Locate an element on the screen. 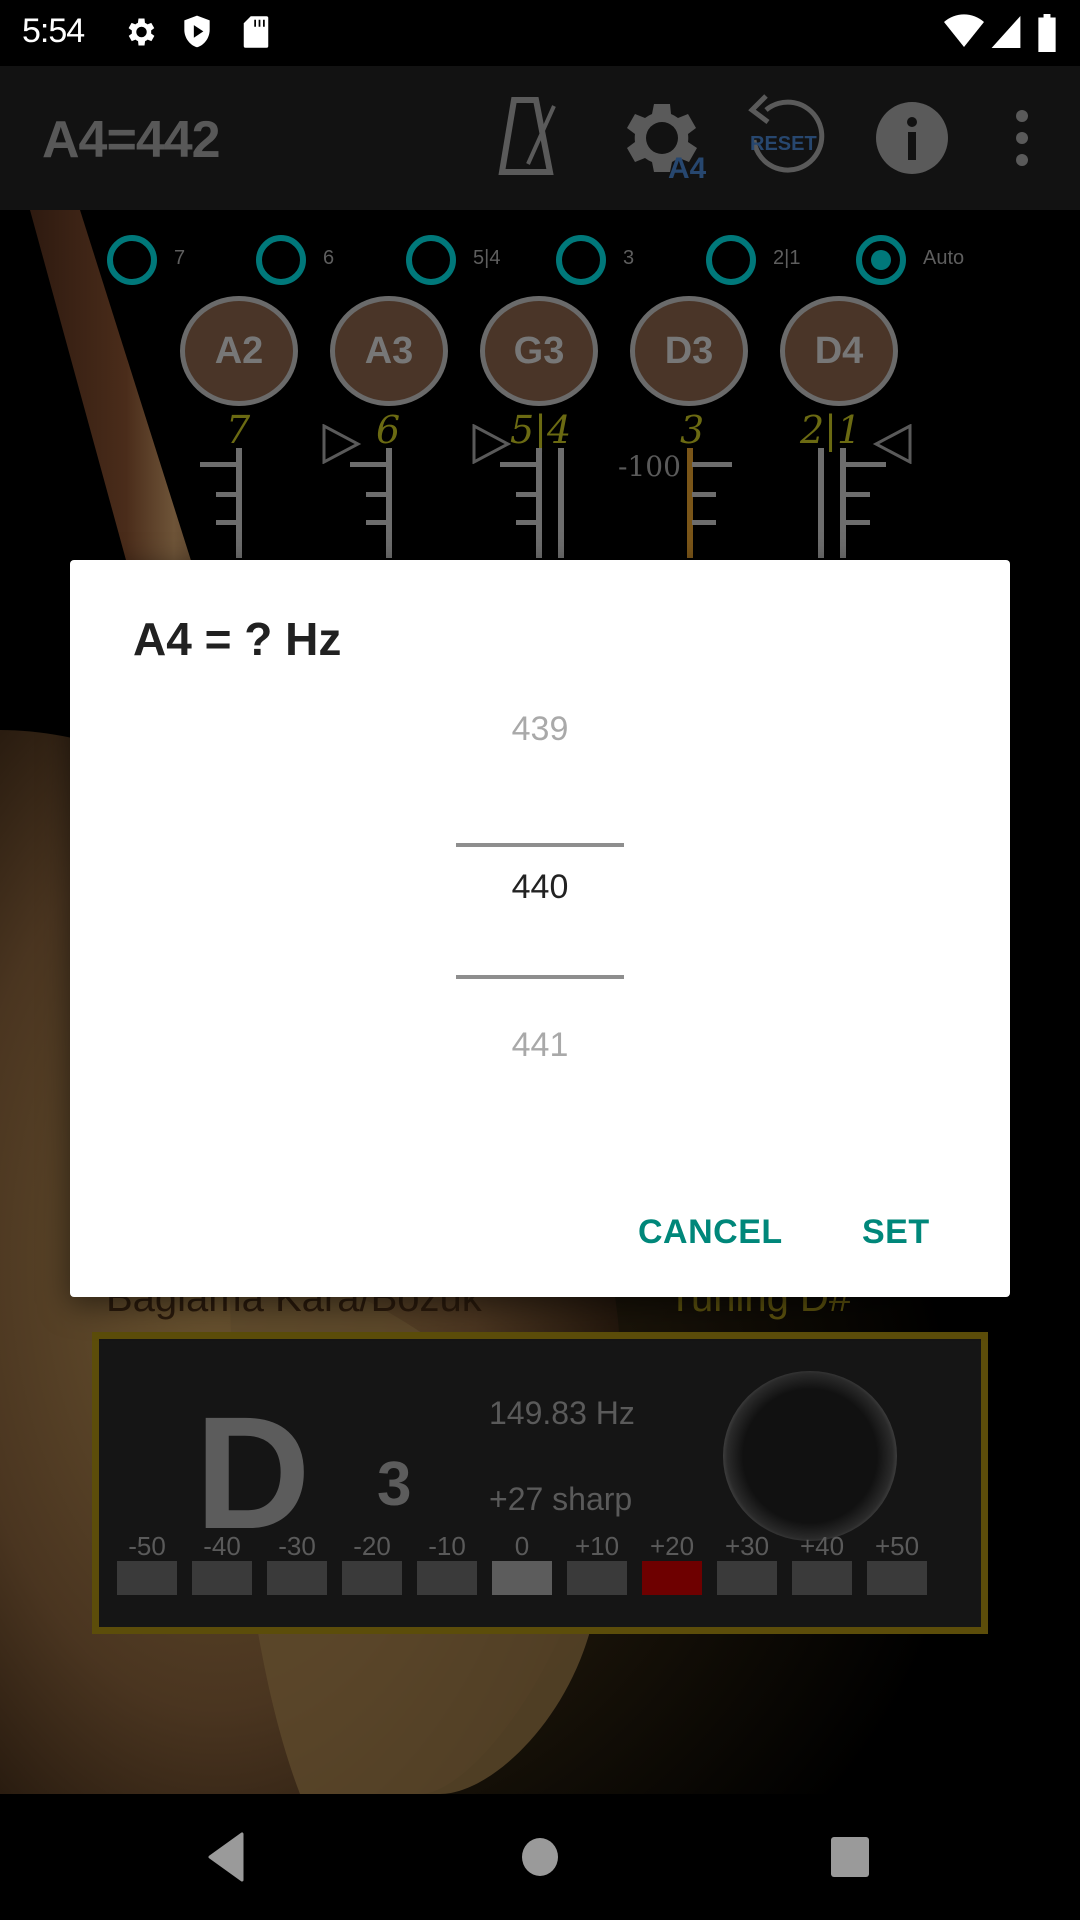 This screenshot has height=1920, width=1080. cents-deviation: +27 sharp is located at coordinates (561, 1499).